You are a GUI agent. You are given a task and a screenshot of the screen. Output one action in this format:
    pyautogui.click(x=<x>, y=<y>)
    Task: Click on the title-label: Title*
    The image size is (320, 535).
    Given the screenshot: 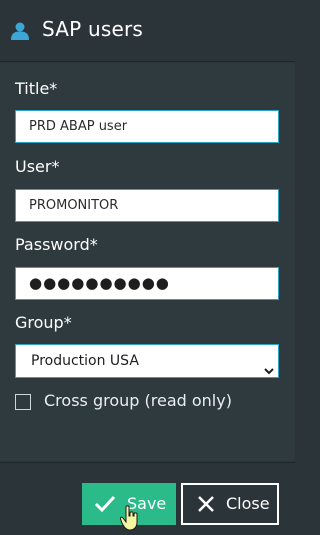 What is the action you would take?
    pyautogui.click(x=36, y=88)
    